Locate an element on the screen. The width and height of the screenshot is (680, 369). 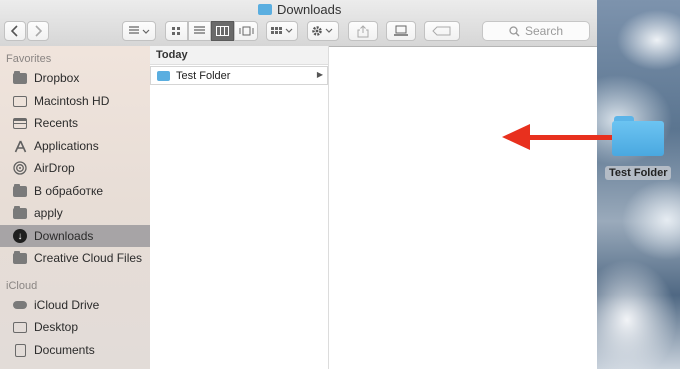
downloads-icon: ↓ is located at coordinates (20, 236).